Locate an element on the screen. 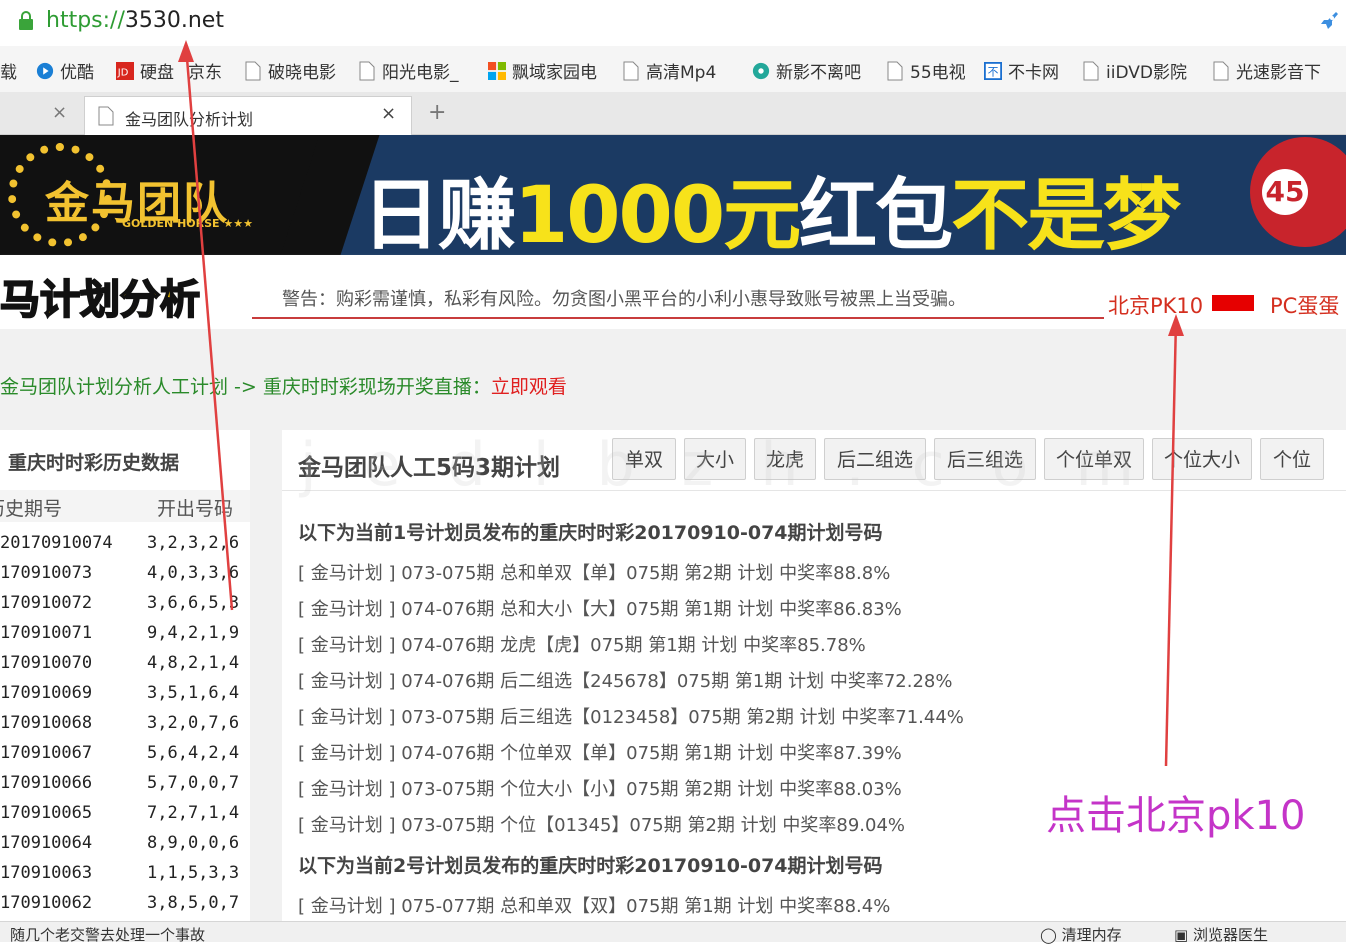 This screenshot has height=945, width=1346. browser-doctor-button: ▣ 浏览器医生 is located at coordinates (1221, 934).